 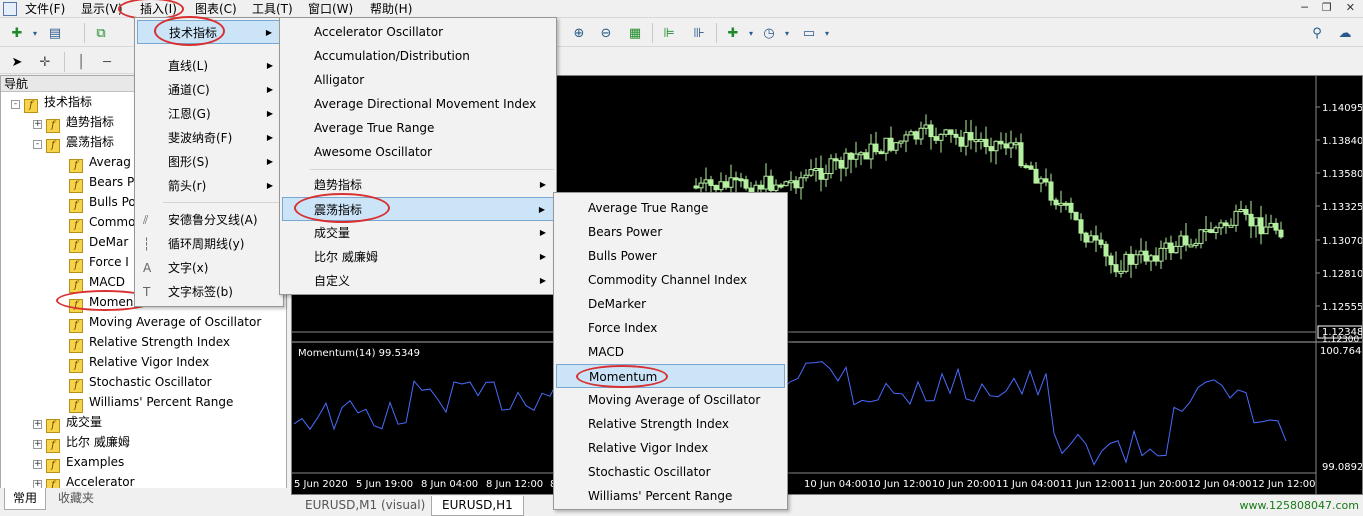 I want to click on menu-item-oscillator: Stochastic Oscillator, so click(x=670, y=472).